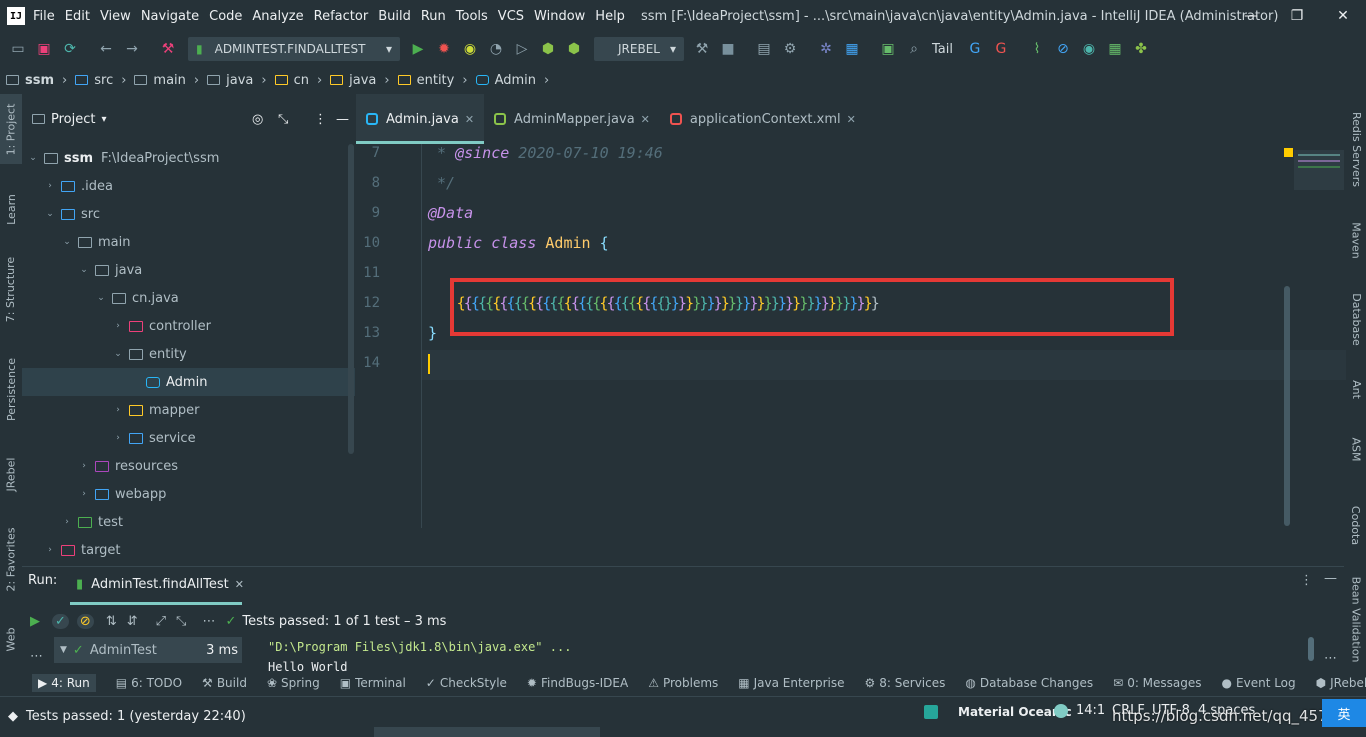 The image size is (1366, 737). What do you see at coordinates (559, 16) in the screenshot?
I see `menu-window: Window` at bounding box center [559, 16].